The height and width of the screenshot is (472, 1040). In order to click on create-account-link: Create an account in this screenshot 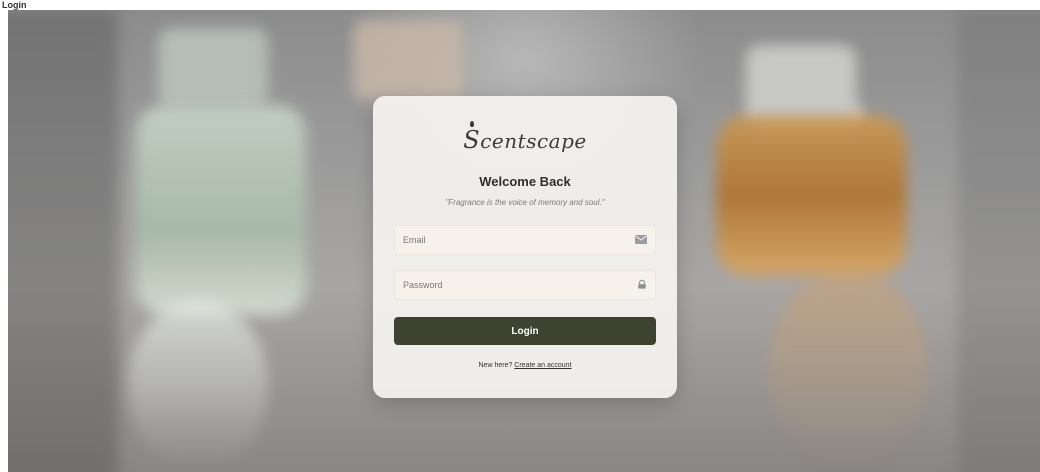, I will do `click(542, 365)`.